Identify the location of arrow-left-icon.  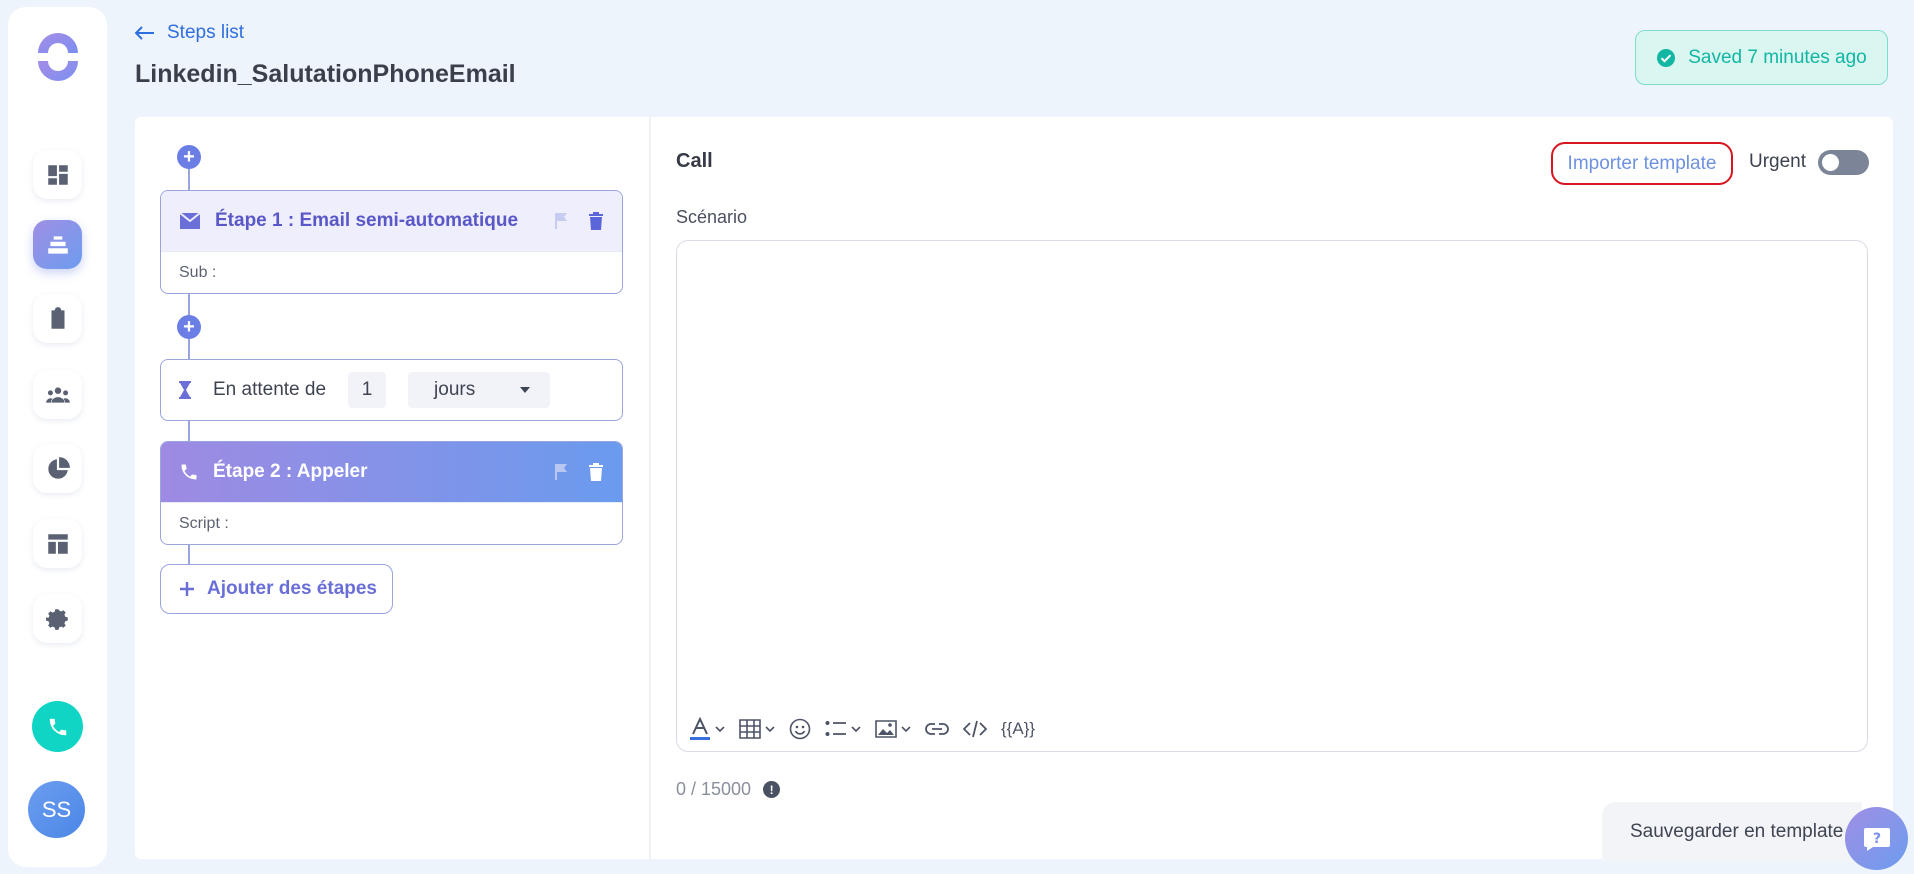
(144, 33).